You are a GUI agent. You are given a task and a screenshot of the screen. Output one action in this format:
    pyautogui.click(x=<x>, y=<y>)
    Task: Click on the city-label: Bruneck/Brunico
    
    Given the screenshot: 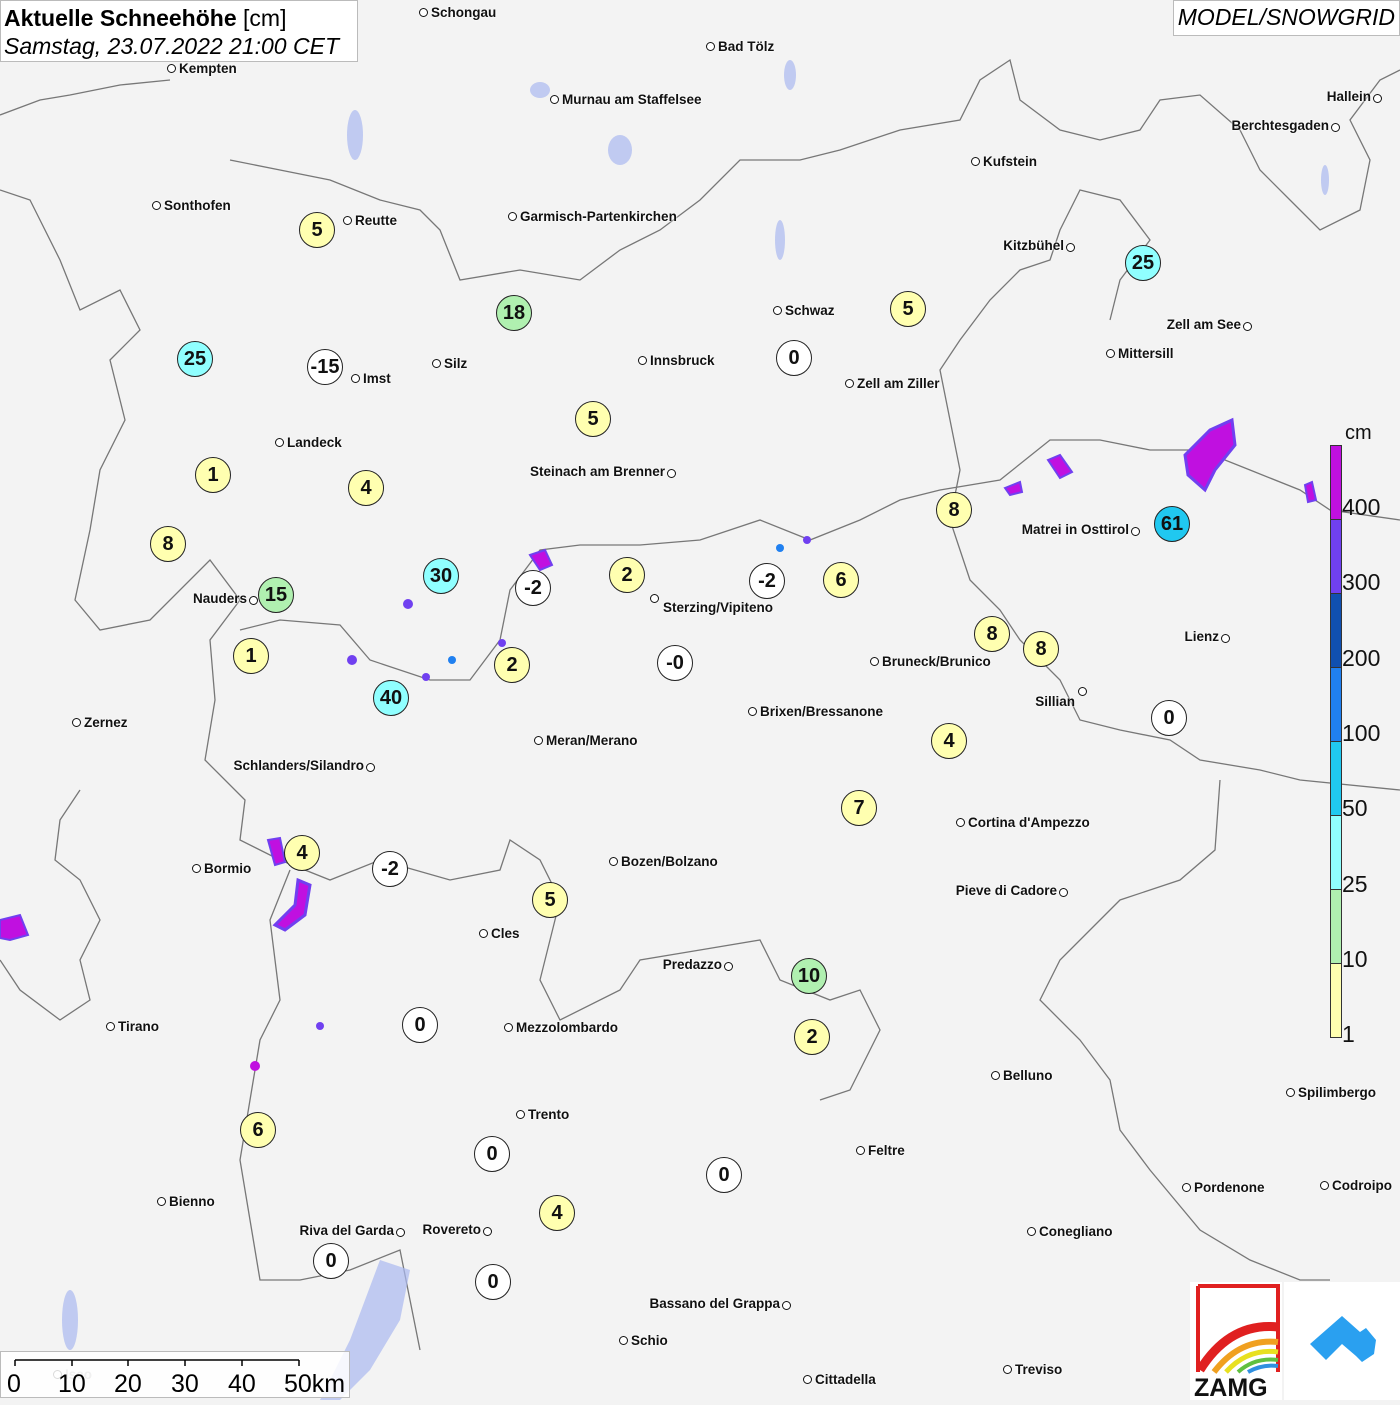 What is the action you would take?
    pyautogui.click(x=936, y=661)
    